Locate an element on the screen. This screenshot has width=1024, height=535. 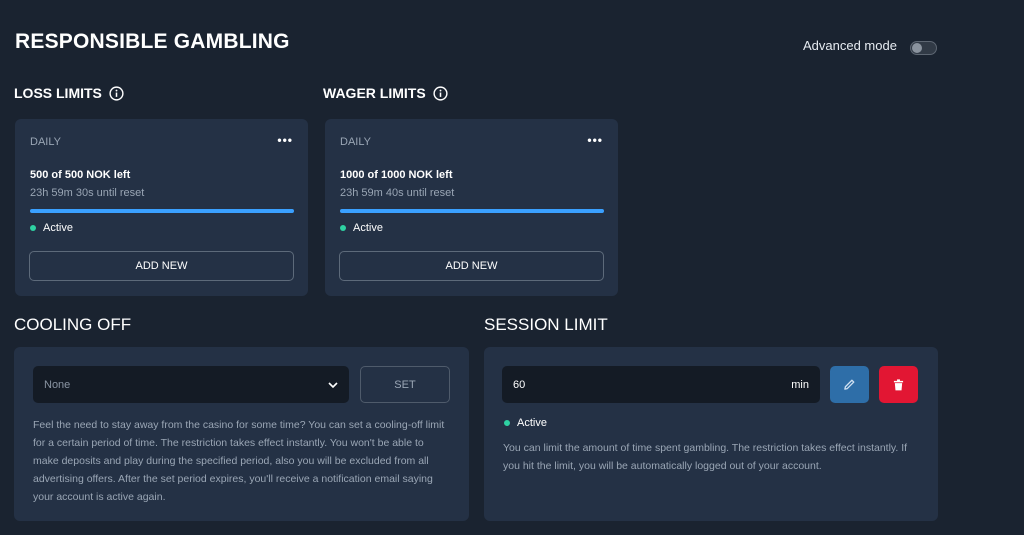
loss-limits-header: LOSS LIMITS is located at coordinates (69, 93).